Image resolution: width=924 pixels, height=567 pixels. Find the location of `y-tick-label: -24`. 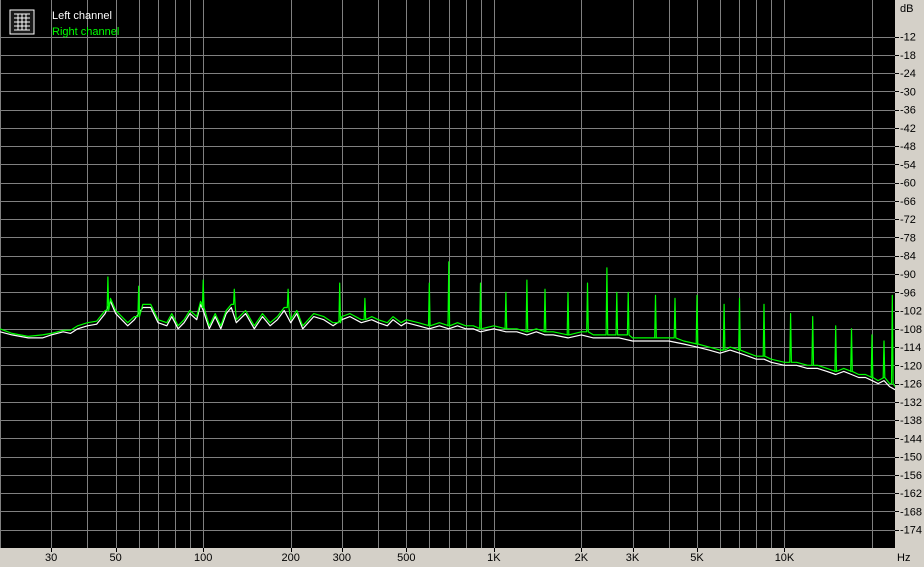

y-tick-label: -24 is located at coordinates (908, 74).